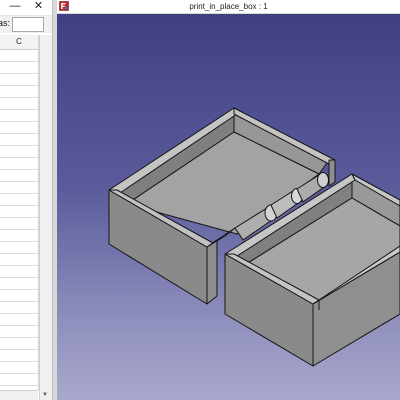 Image resolution: width=400 pixels, height=400 pixels. What do you see at coordinates (26, 8) in the screenshot?
I see `spreadsheet-titlebar: — ✕` at bounding box center [26, 8].